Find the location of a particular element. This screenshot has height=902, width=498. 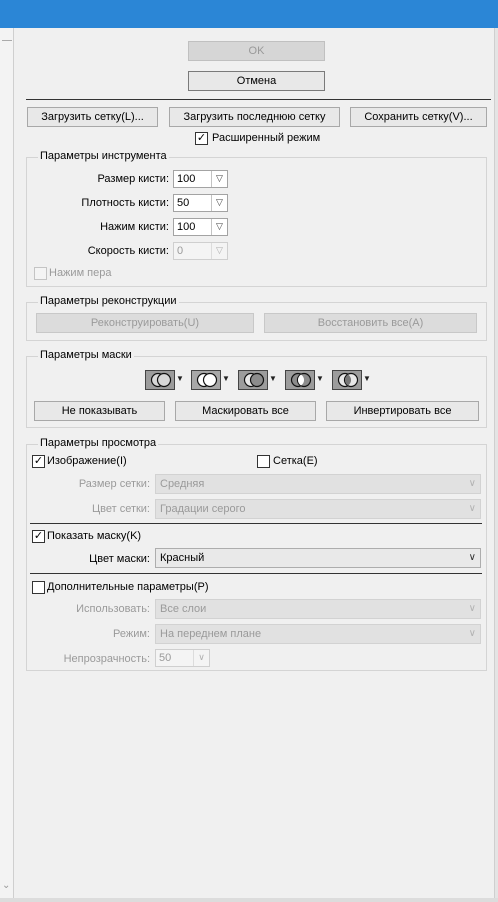

chevron-down-icon: ⌄ is located at coordinates (6, 885).